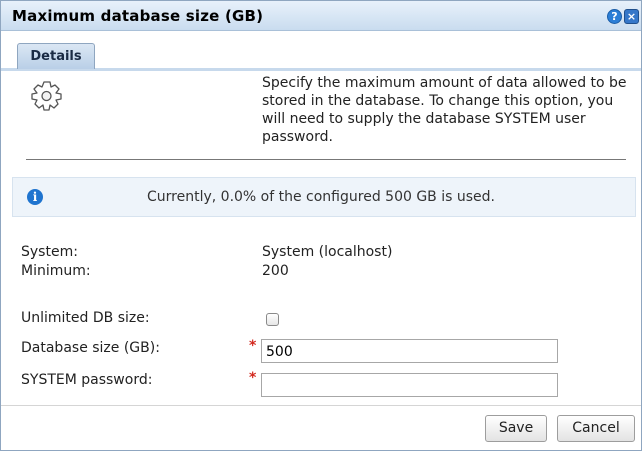 Image resolution: width=644 pixels, height=453 pixels. What do you see at coordinates (321, 69) in the screenshot?
I see `tab-strip-divider` at bounding box center [321, 69].